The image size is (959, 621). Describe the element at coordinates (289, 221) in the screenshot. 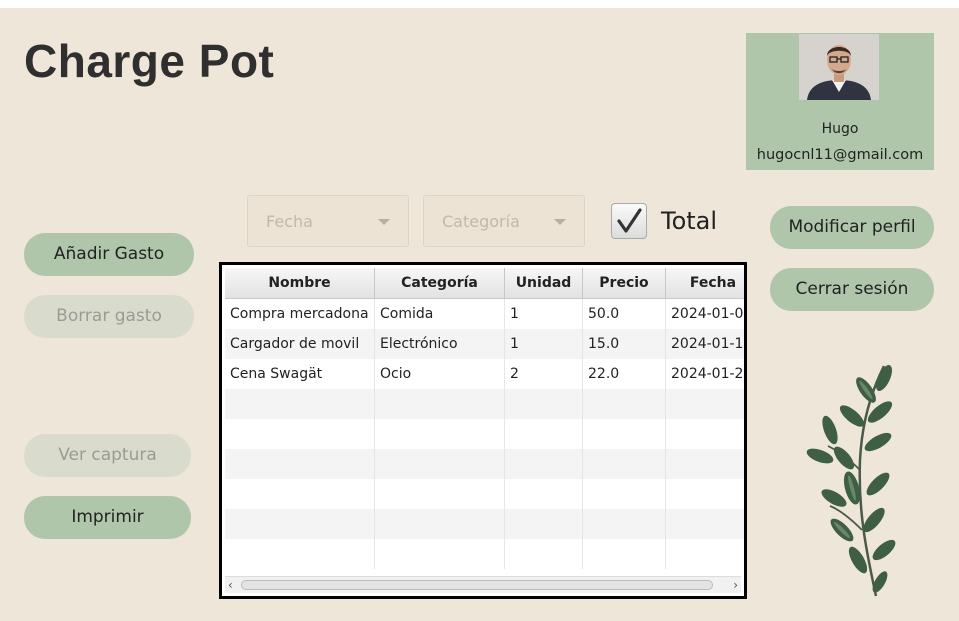

I see `date-filter-placeholder: Fecha` at that location.